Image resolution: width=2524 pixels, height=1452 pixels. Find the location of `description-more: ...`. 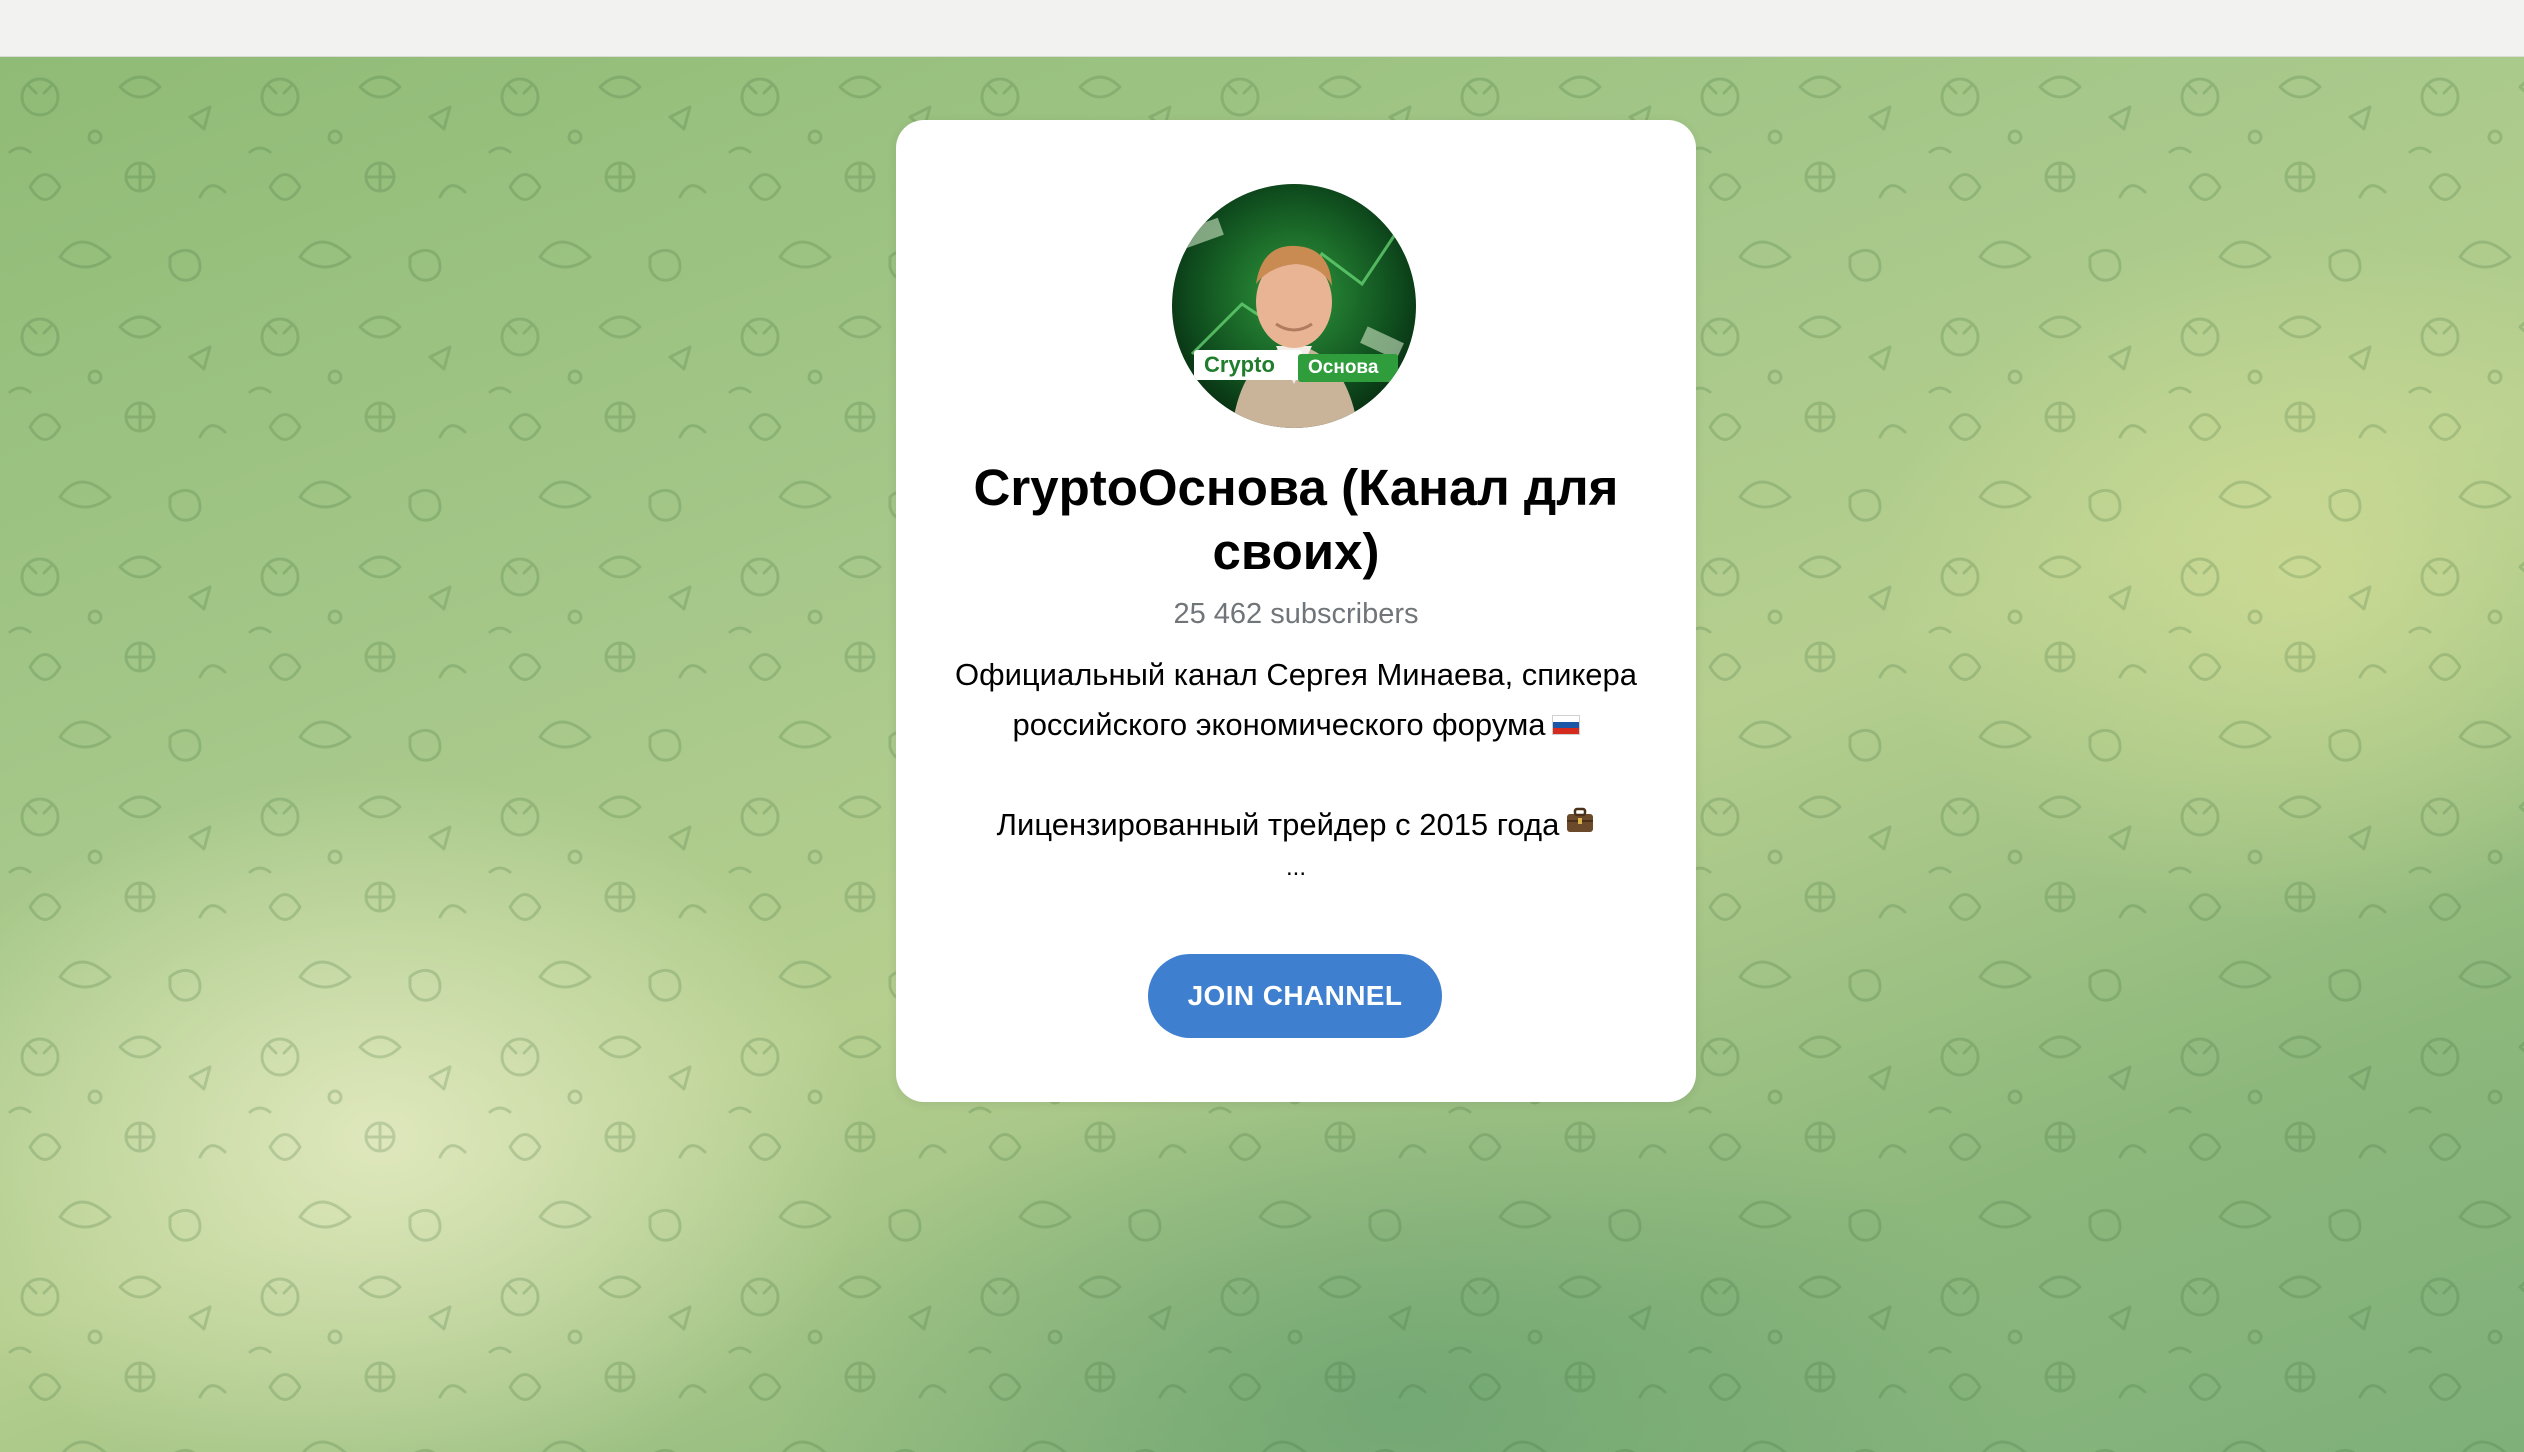

description-more: ... is located at coordinates (1295, 867).